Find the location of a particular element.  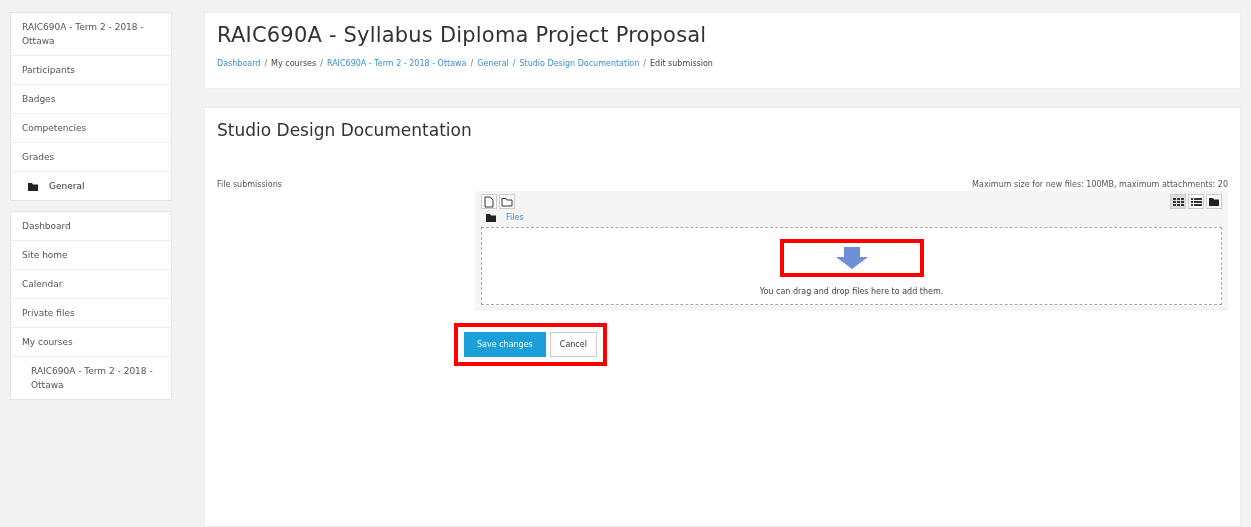

sidebar-item: Private files is located at coordinates (91, 313).